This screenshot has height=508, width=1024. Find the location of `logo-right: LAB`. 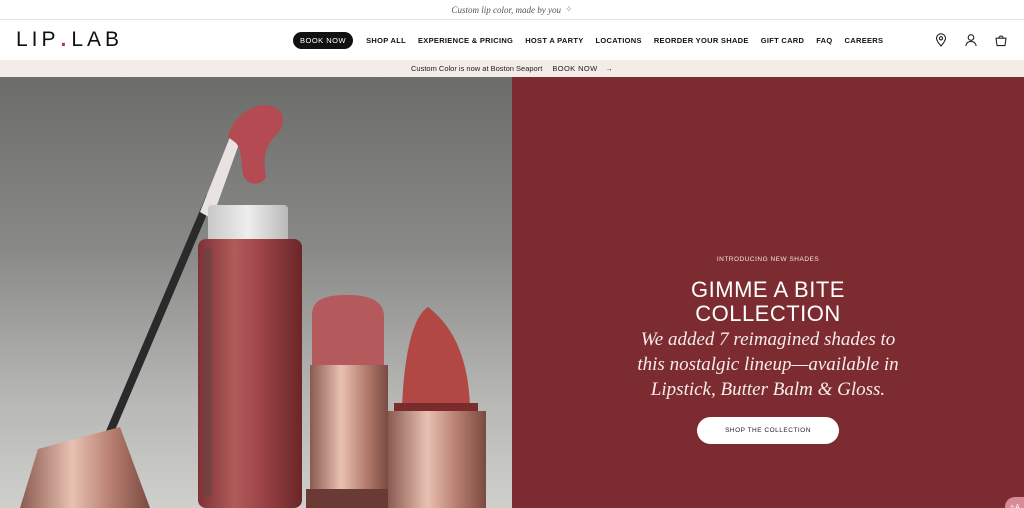

logo-right: LAB is located at coordinates (97, 39).